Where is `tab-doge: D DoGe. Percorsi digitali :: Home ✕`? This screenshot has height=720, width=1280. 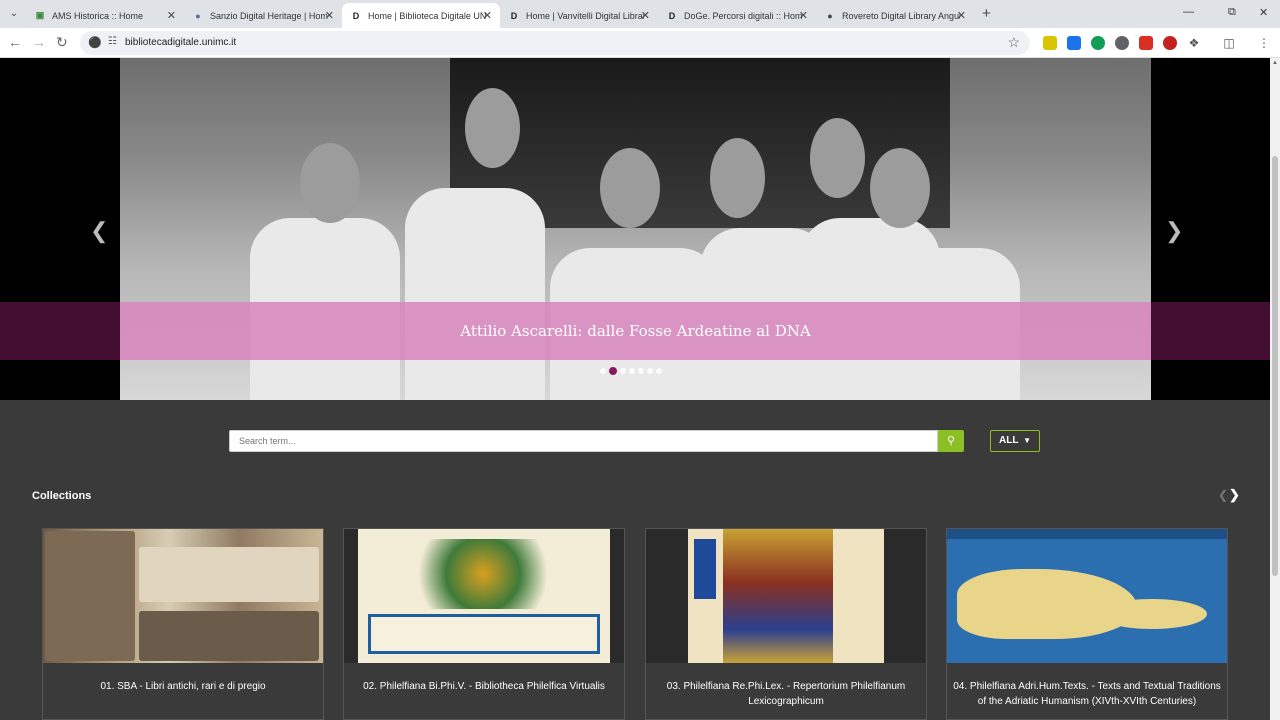 tab-doge: D DoGe. Percorsi digitali :: Home ✕ is located at coordinates (737, 15).